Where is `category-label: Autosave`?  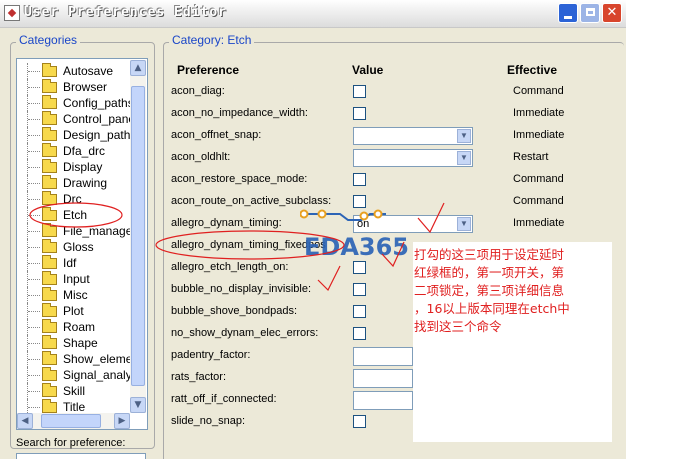 category-label: Autosave is located at coordinates (88, 71).